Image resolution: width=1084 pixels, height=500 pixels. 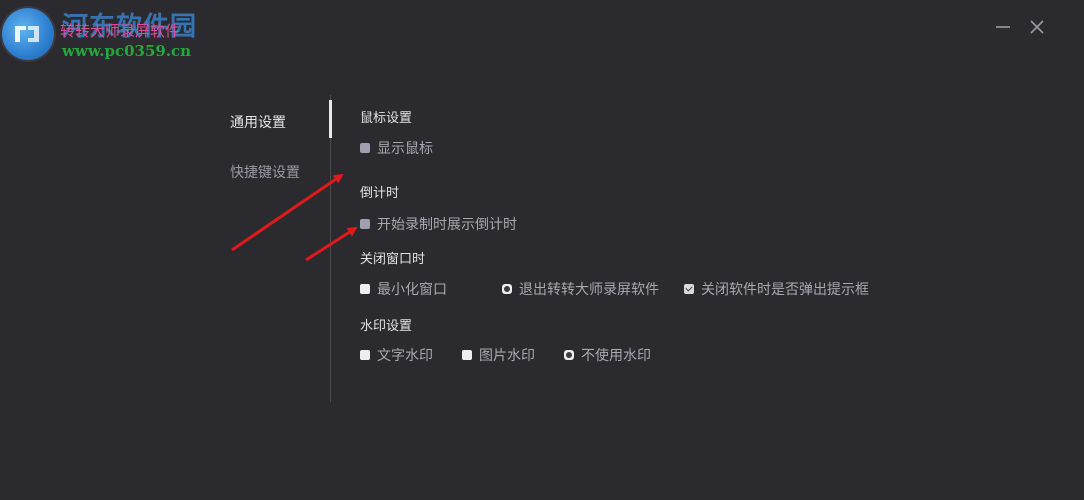 I want to click on close-icon, so click(x=1037, y=27).